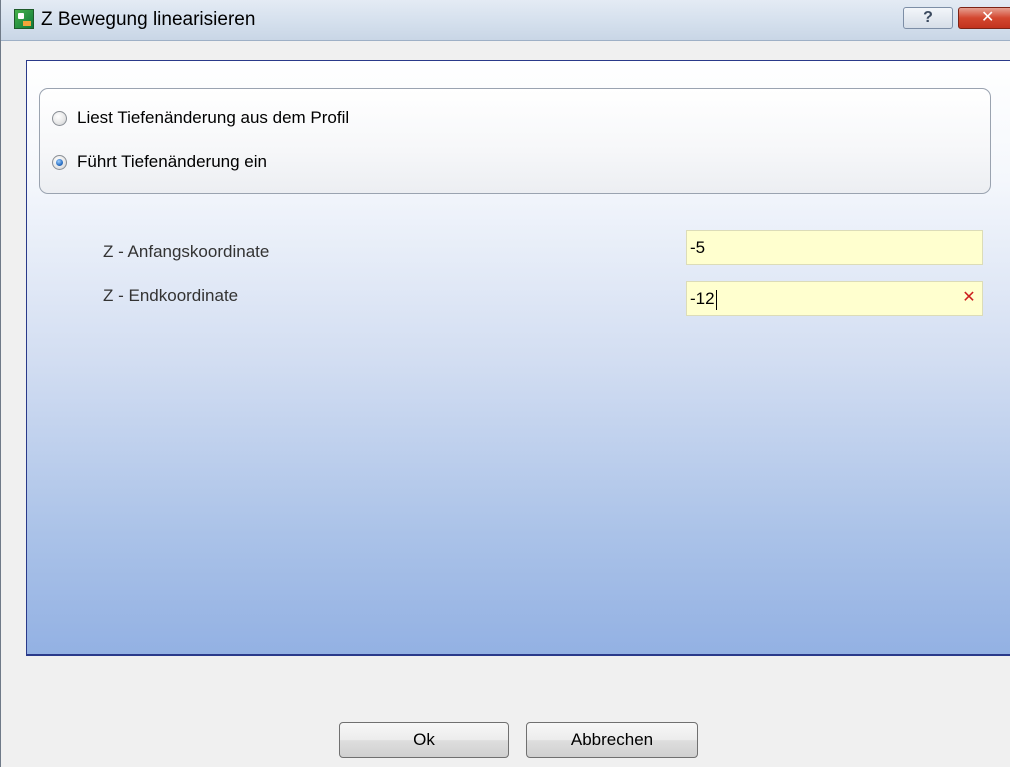 The width and height of the screenshot is (1010, 767). What do you see at coordinates (928, 18) in the screenshot?
I see `help-button: ?` at bounding box center [928, 18].